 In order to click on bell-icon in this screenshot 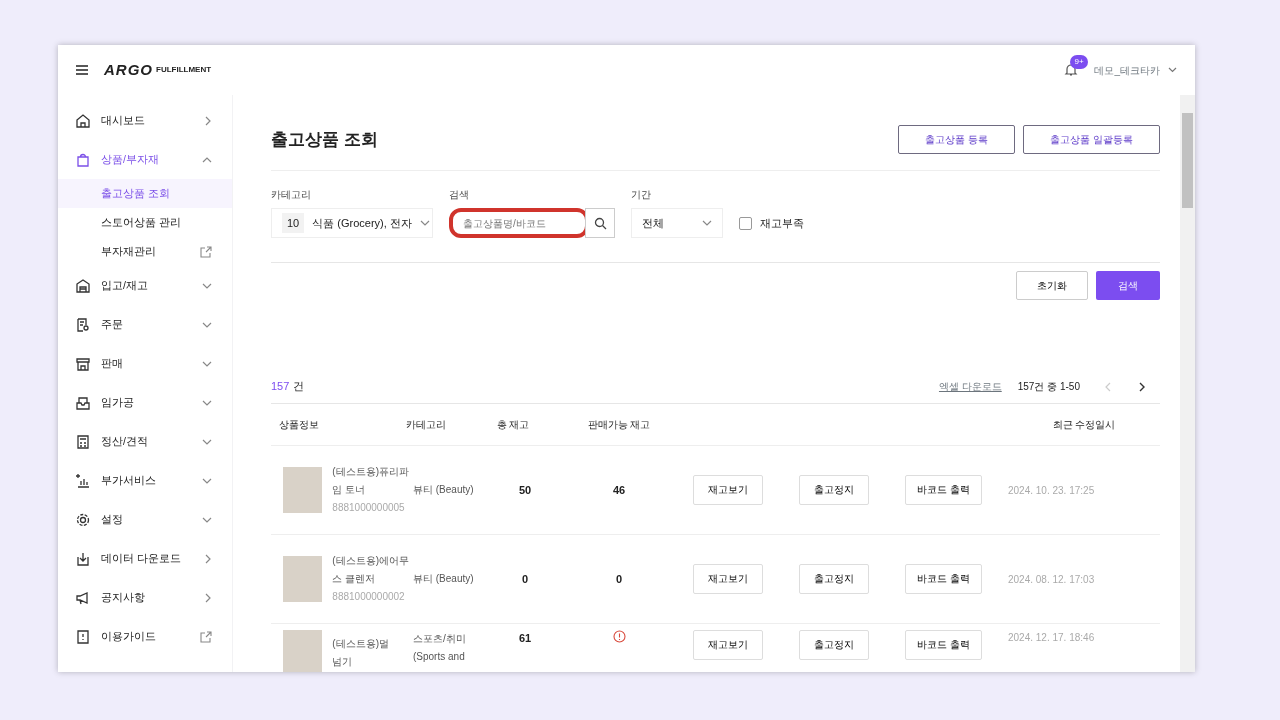, I will do `click(1071, 70)`.